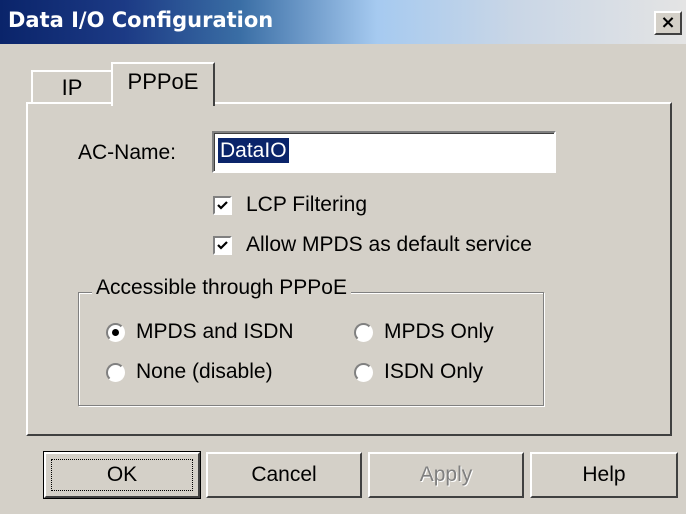  Describe the element at coordinates (439, 332) in the screenshot. I see `radio-mpds-only-label: MPDS Only` at that location.